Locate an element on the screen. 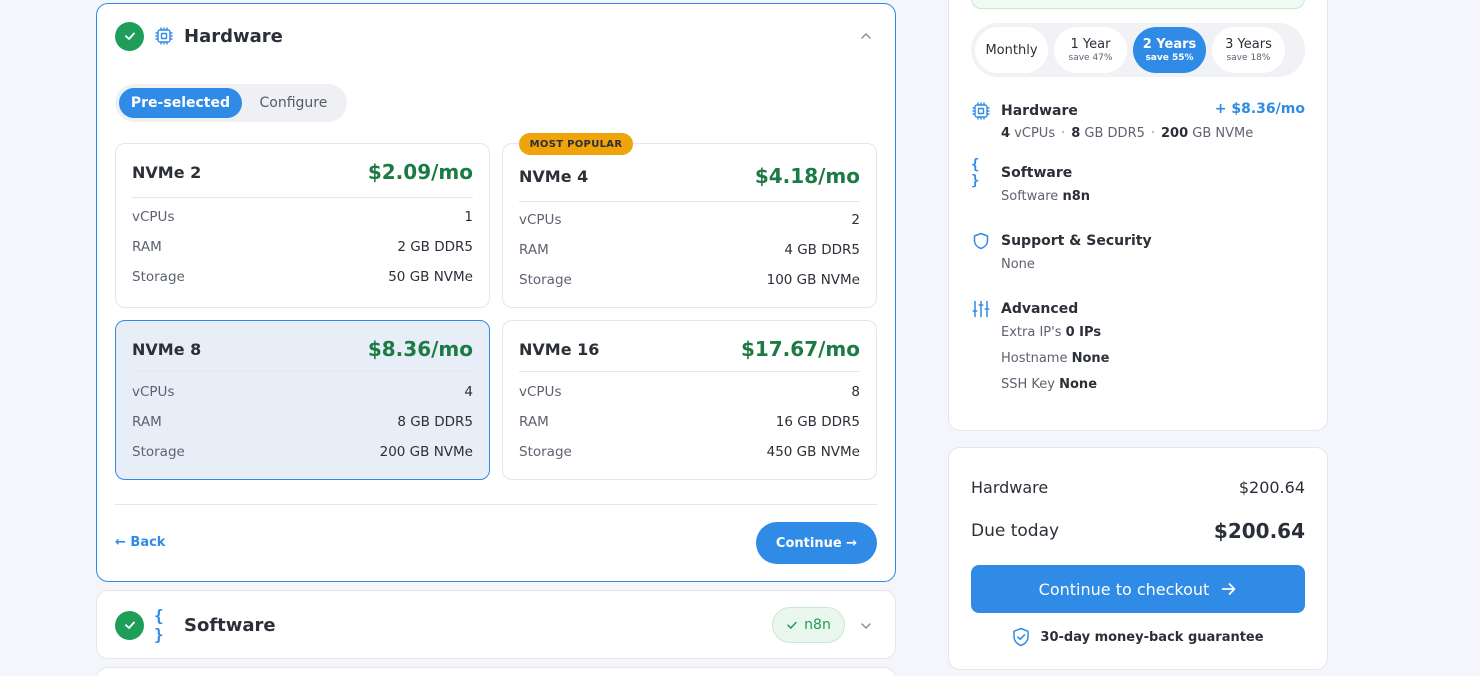 This screenshot has width=1480, height=676. most-popular-badge: MOST POPULAR is located at coordinates (576, 144).